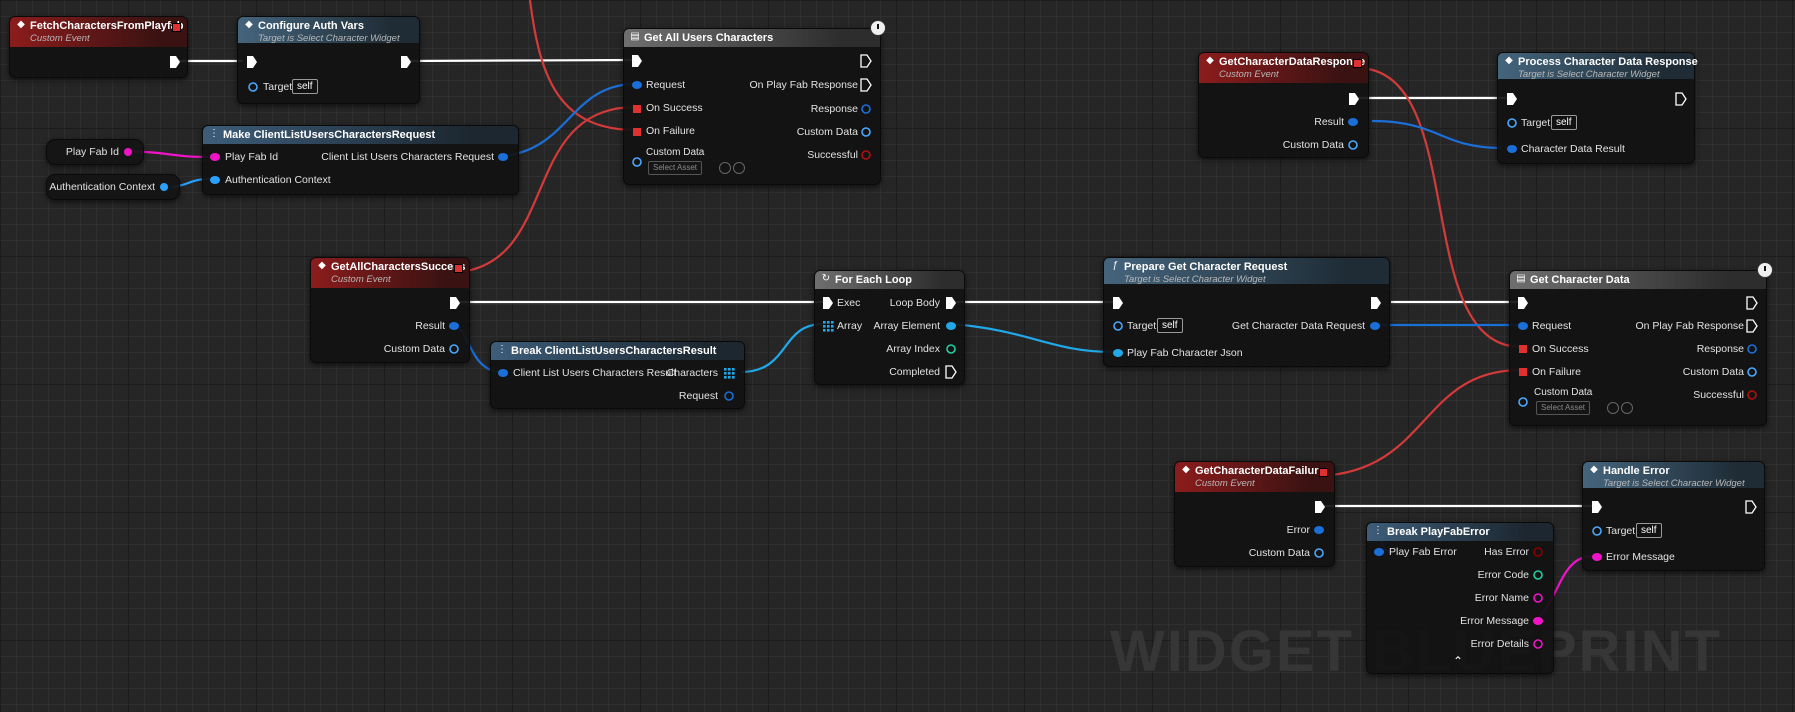  I want to click on error-pin, so click(1319, 530).